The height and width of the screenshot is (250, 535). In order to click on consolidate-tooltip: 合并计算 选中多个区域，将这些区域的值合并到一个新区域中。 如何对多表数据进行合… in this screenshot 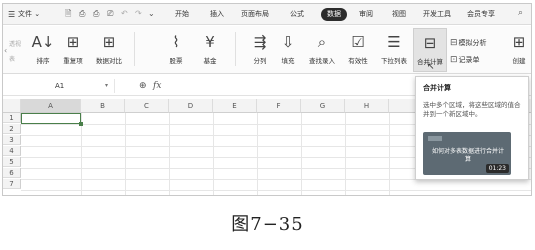, I will do `click(472, 128)`.